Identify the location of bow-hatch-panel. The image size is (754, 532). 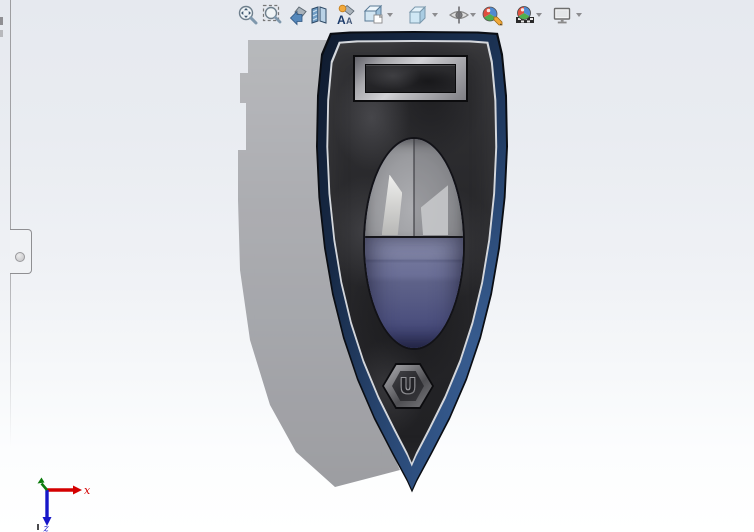
(410, 78).